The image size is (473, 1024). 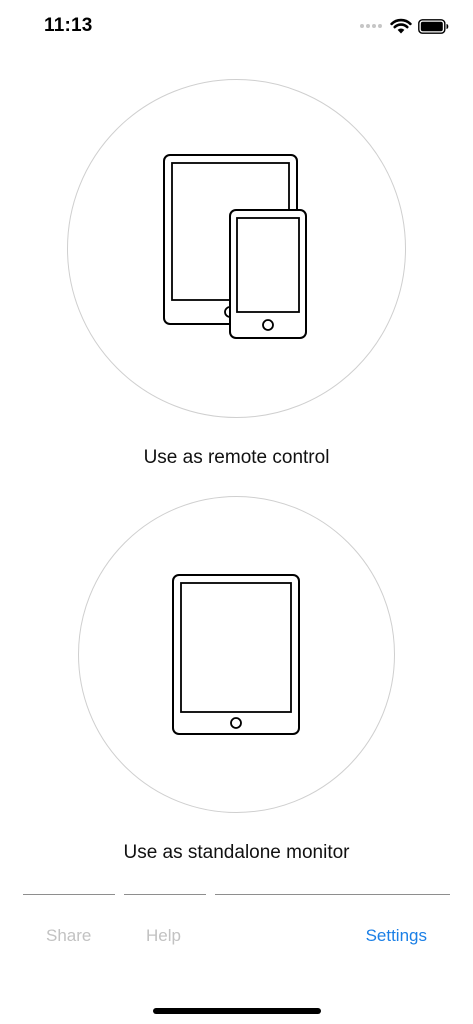 I want to click on tablet-icon, so click(x=236, y=654).